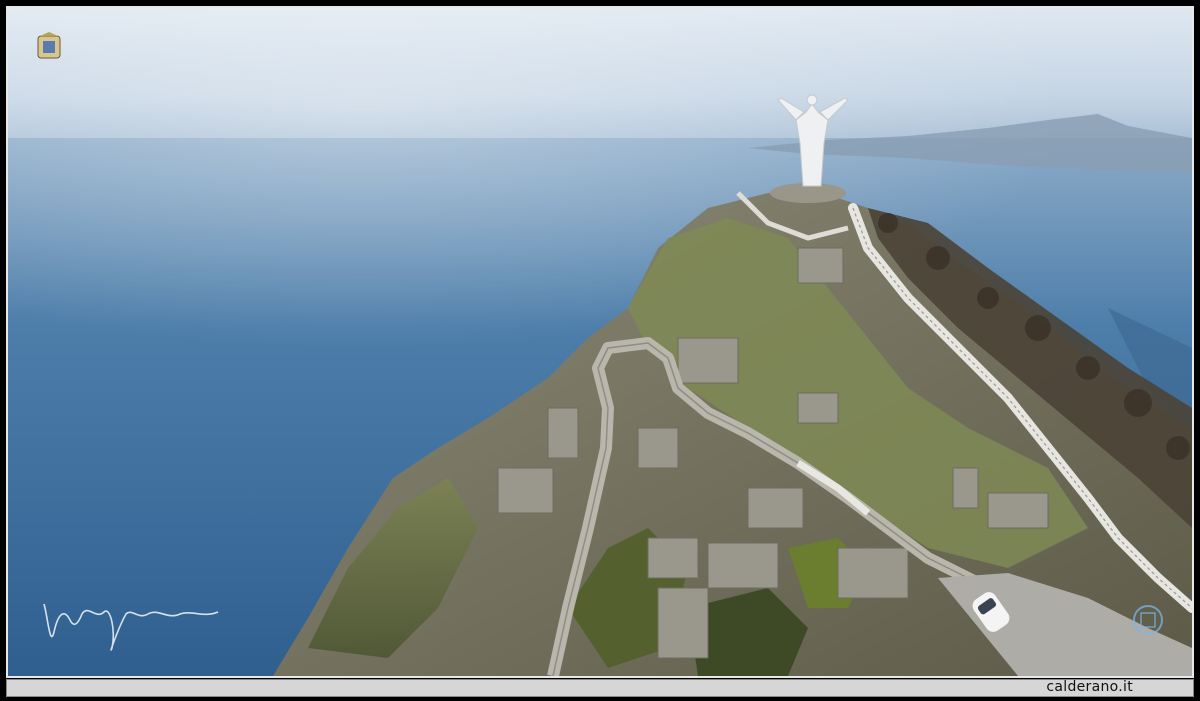  Describe the element at coordinates (600, 688) in the screenshot. I see `footer-bar: calderano.it` at that location.